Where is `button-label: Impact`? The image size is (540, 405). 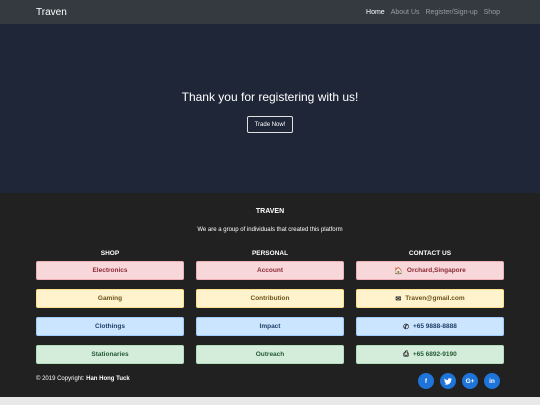
button-label: Impact is located at coordinates (270, 326).